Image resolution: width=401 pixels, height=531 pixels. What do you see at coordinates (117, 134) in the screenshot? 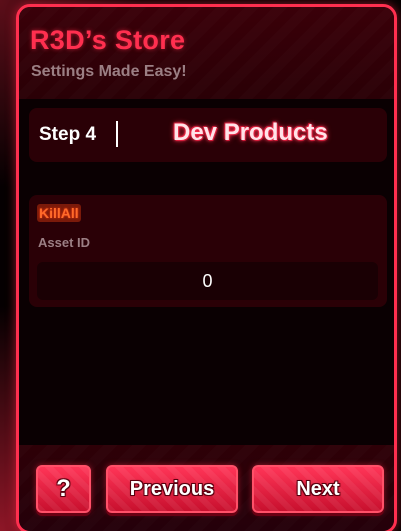
I see `step-divider` at bounding box center [117, 134].